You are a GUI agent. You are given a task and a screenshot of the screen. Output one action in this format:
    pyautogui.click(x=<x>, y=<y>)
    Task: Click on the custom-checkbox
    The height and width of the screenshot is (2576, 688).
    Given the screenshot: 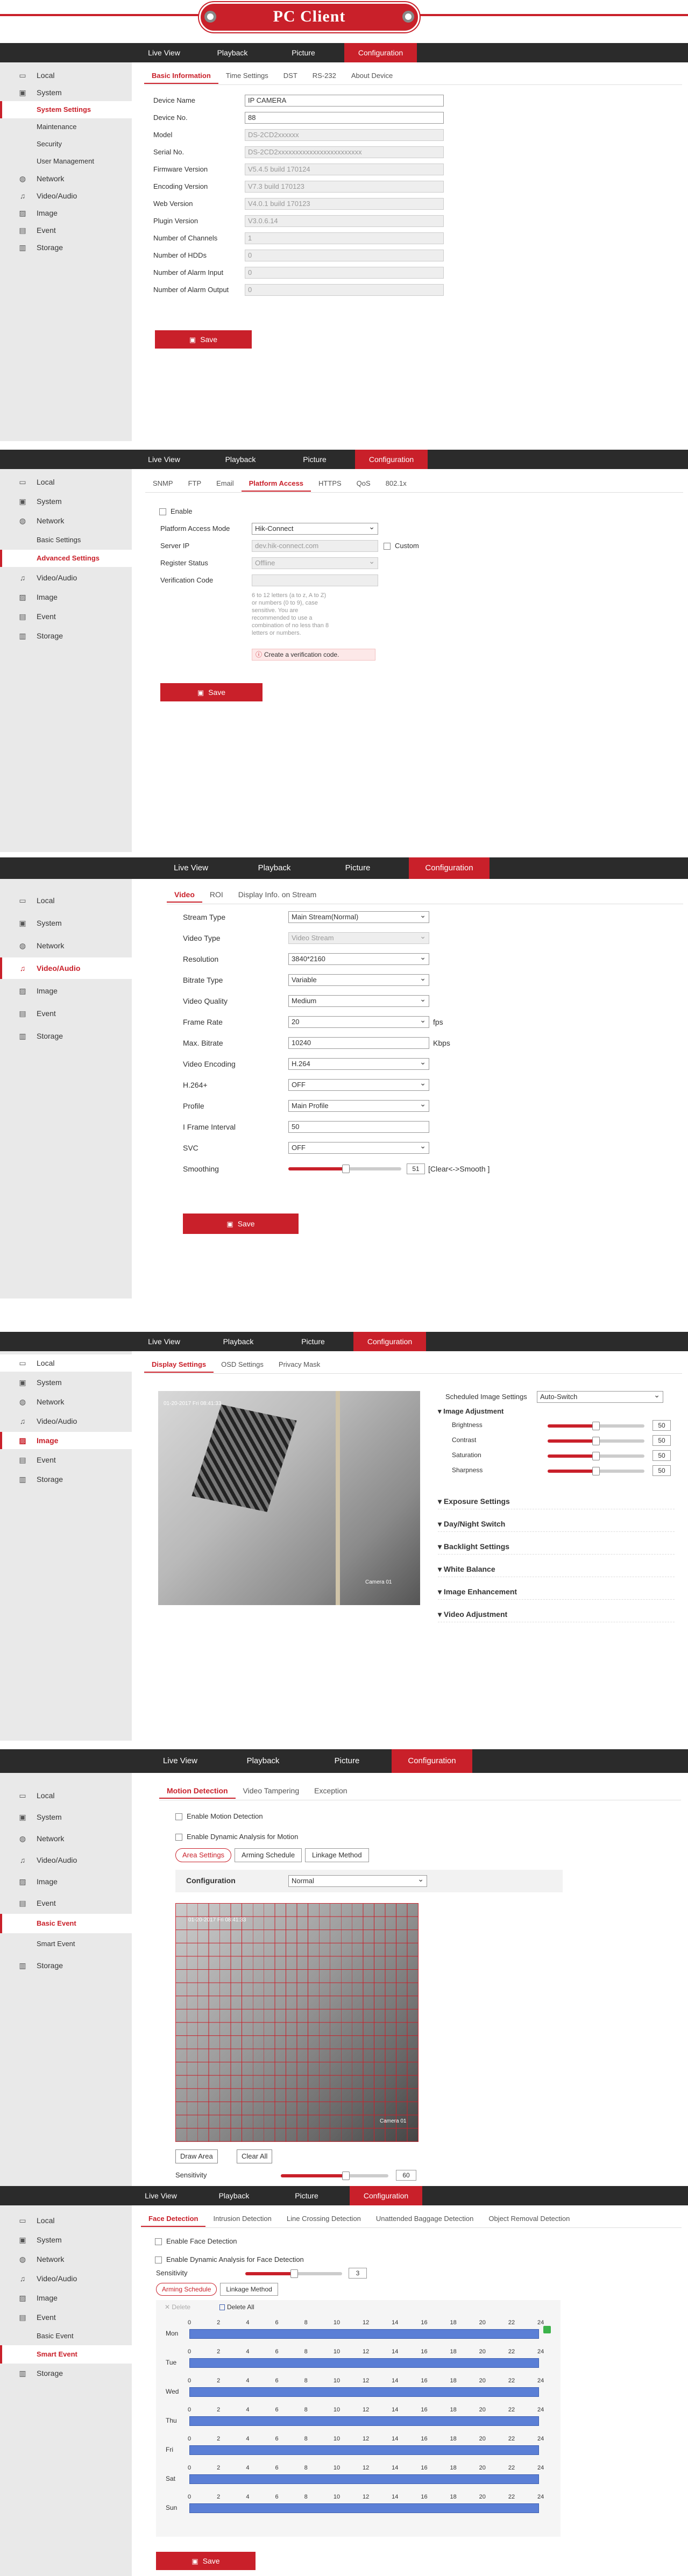 What is the action you would take?
    pyautogui.click(x=387, y=546)
    